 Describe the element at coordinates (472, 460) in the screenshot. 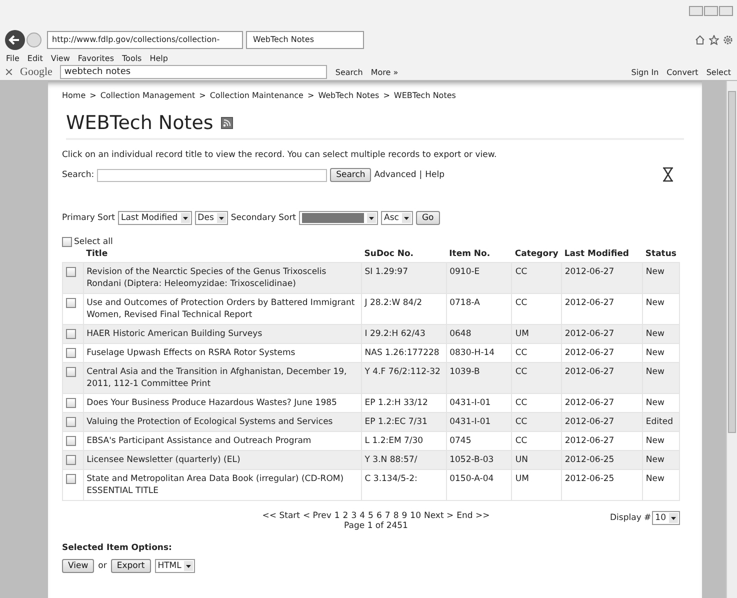

I see `table-cell-text: 1052-B-03` at that location.